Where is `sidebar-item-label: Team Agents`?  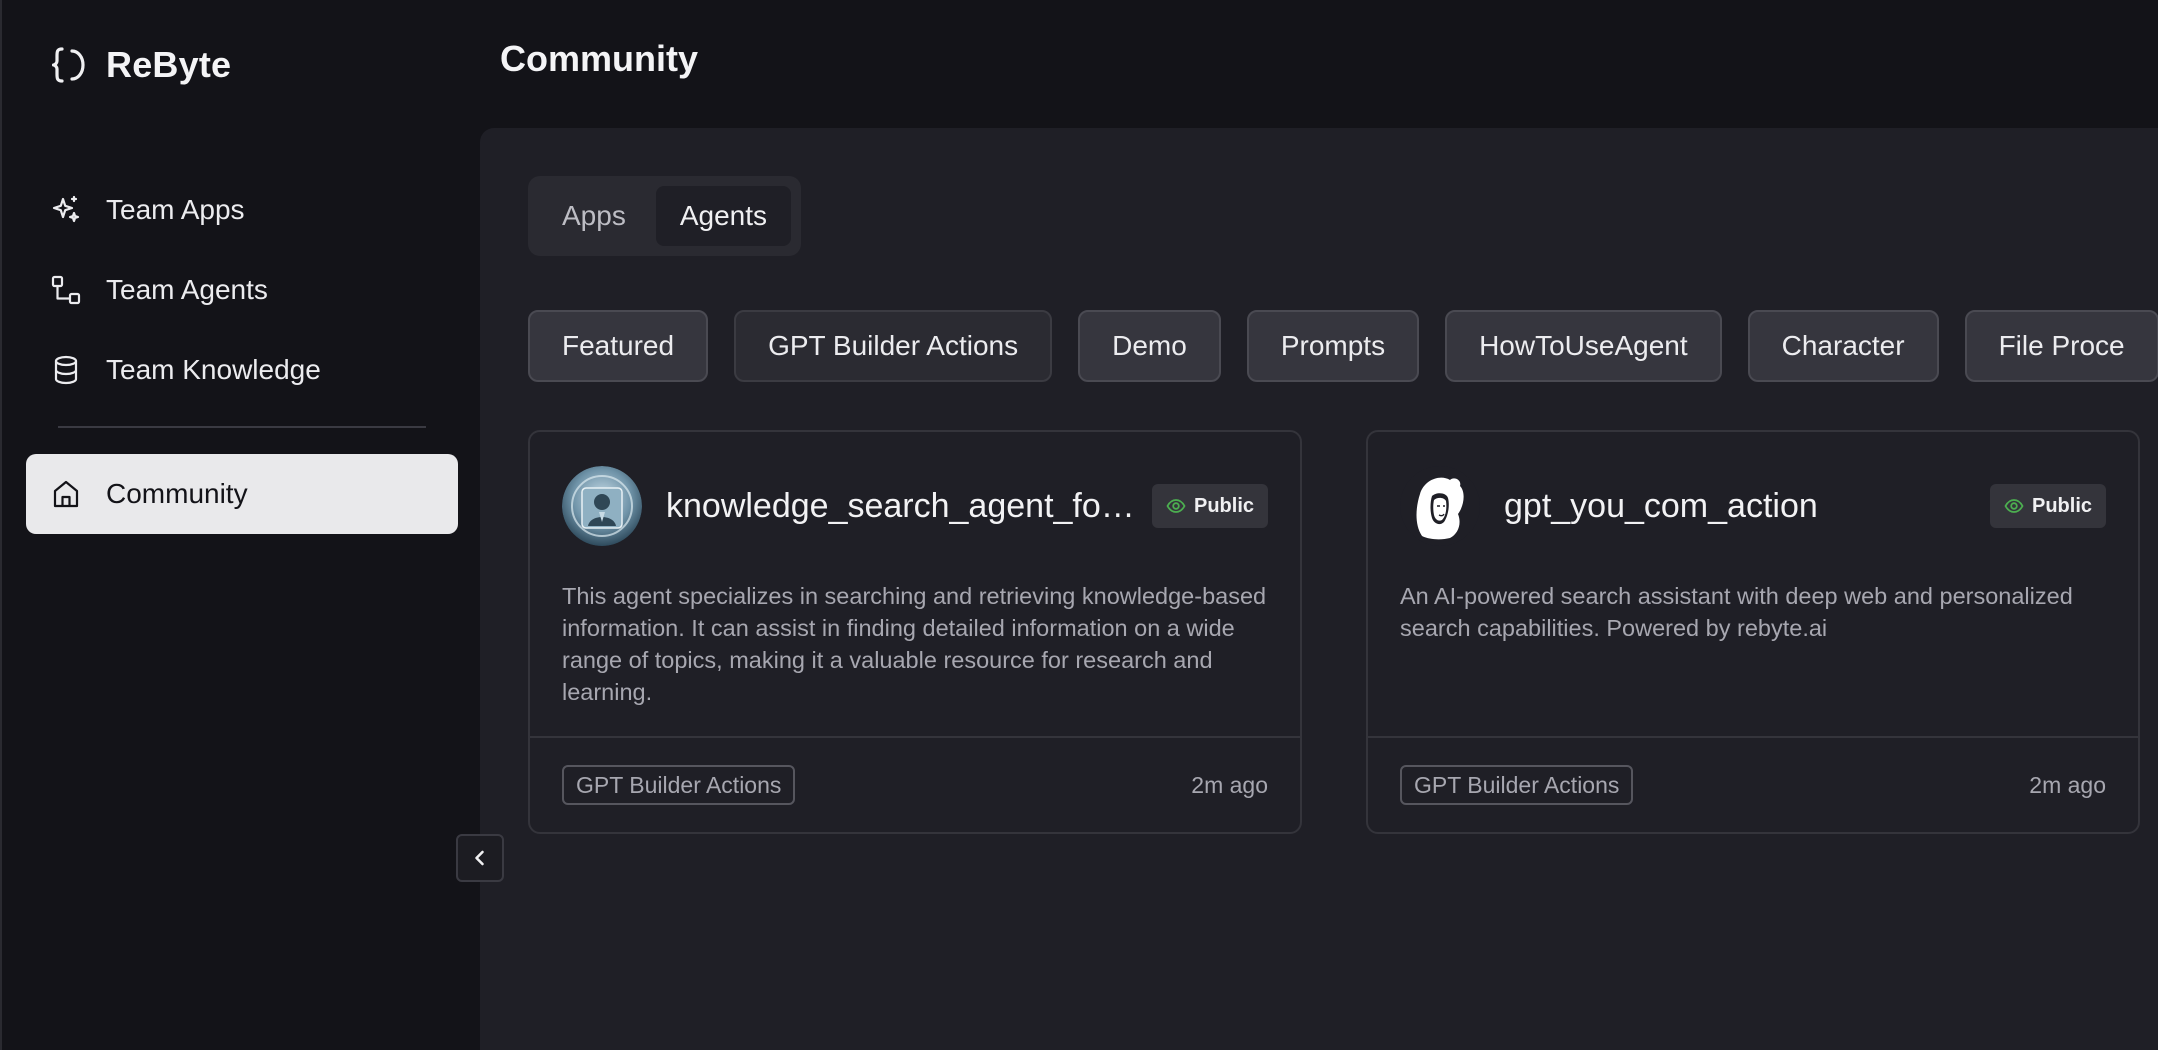
sidebar-item-label: Team Agents is located at coordinates (187, 289).